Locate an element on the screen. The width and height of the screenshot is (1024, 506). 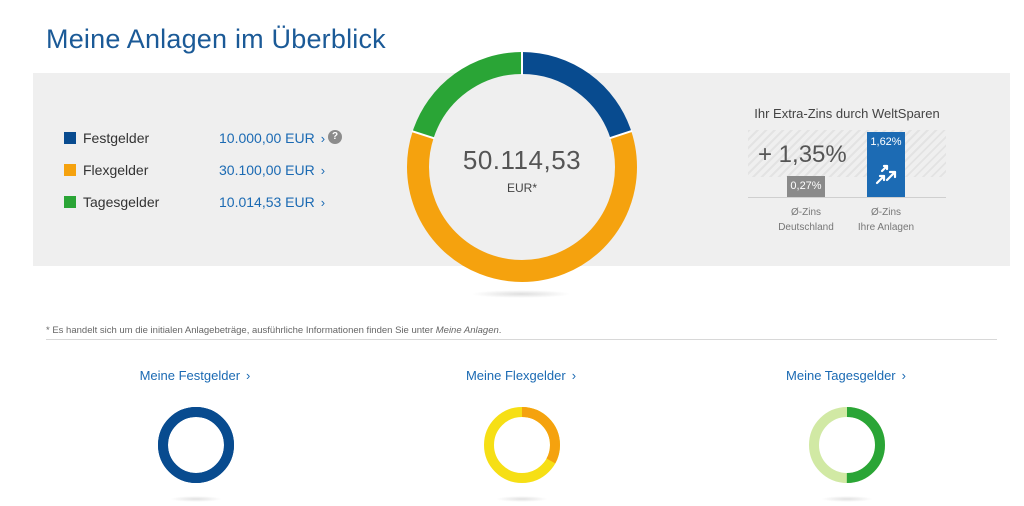
page-title: Meine Anlagen im Überblick is located at coordinates (216, 39).